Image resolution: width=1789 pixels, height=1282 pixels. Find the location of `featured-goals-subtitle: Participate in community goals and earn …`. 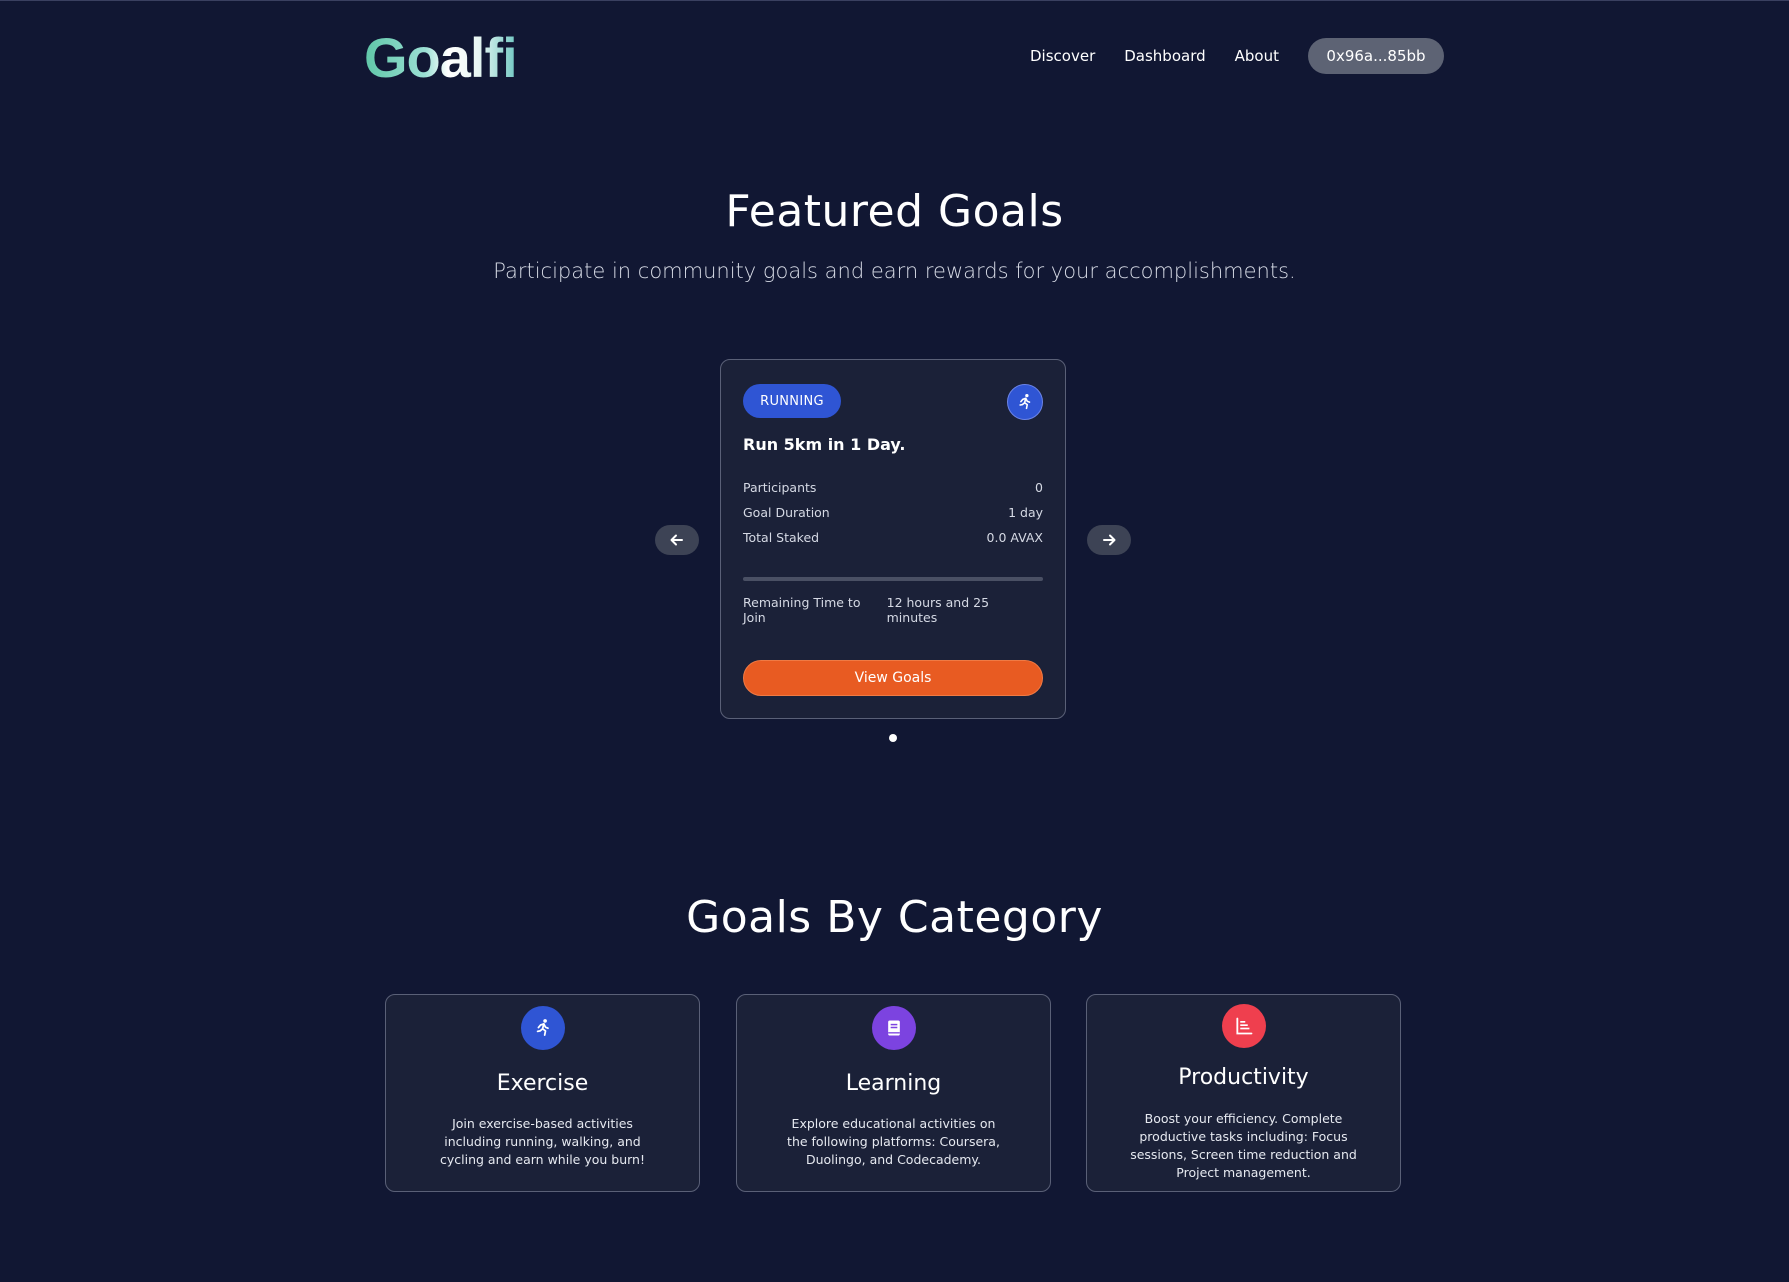

featured-goals-subtitle: Participate in community goals and earn … is located at coordinates (894, 271).